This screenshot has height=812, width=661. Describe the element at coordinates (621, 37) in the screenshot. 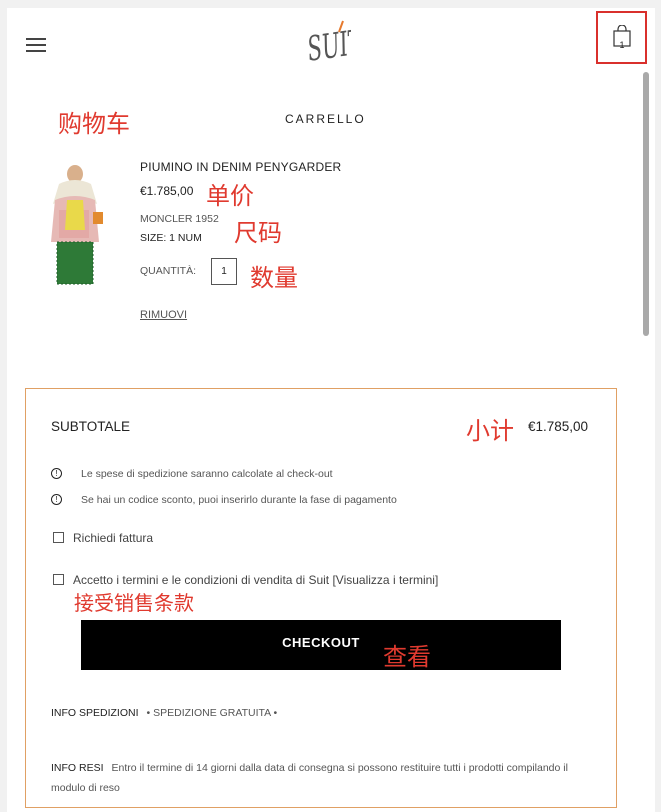

I see `cart-button: 1` at that location.